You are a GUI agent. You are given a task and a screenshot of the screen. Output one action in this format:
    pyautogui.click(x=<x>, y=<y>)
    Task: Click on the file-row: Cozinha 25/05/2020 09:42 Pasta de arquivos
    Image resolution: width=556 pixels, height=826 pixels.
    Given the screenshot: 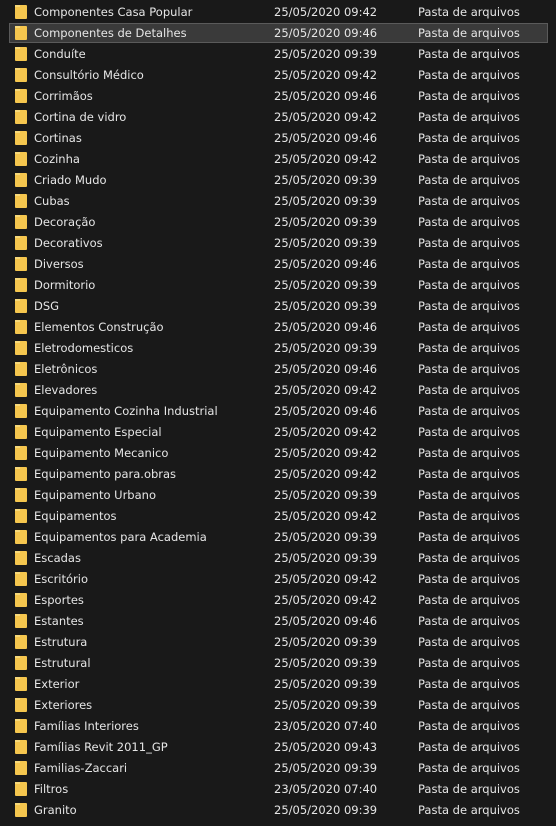 What is the action you would take?
    pyautogui.click(x=278, y=159)
    